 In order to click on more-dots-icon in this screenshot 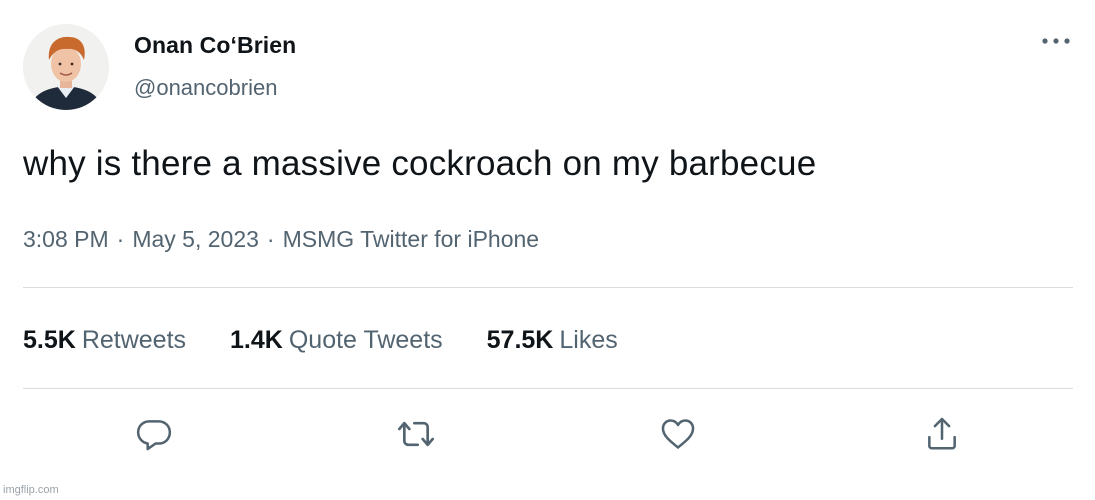, I will do `click(1056, 41)`.